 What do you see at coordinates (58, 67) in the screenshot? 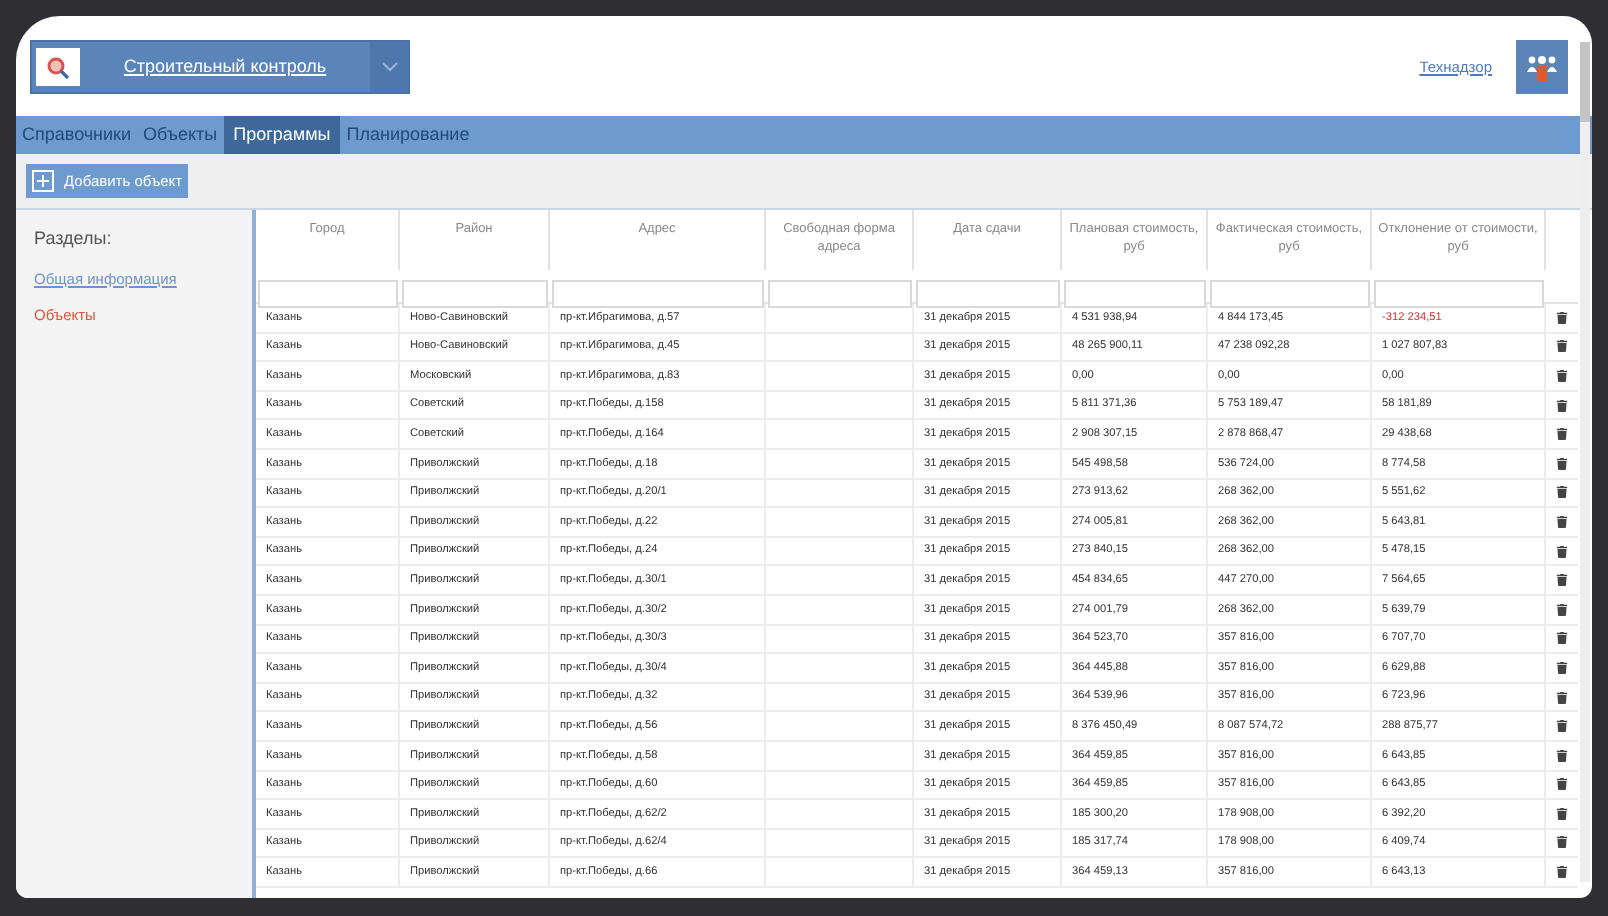
I see `search-icon` at bounding box center [58, 67].